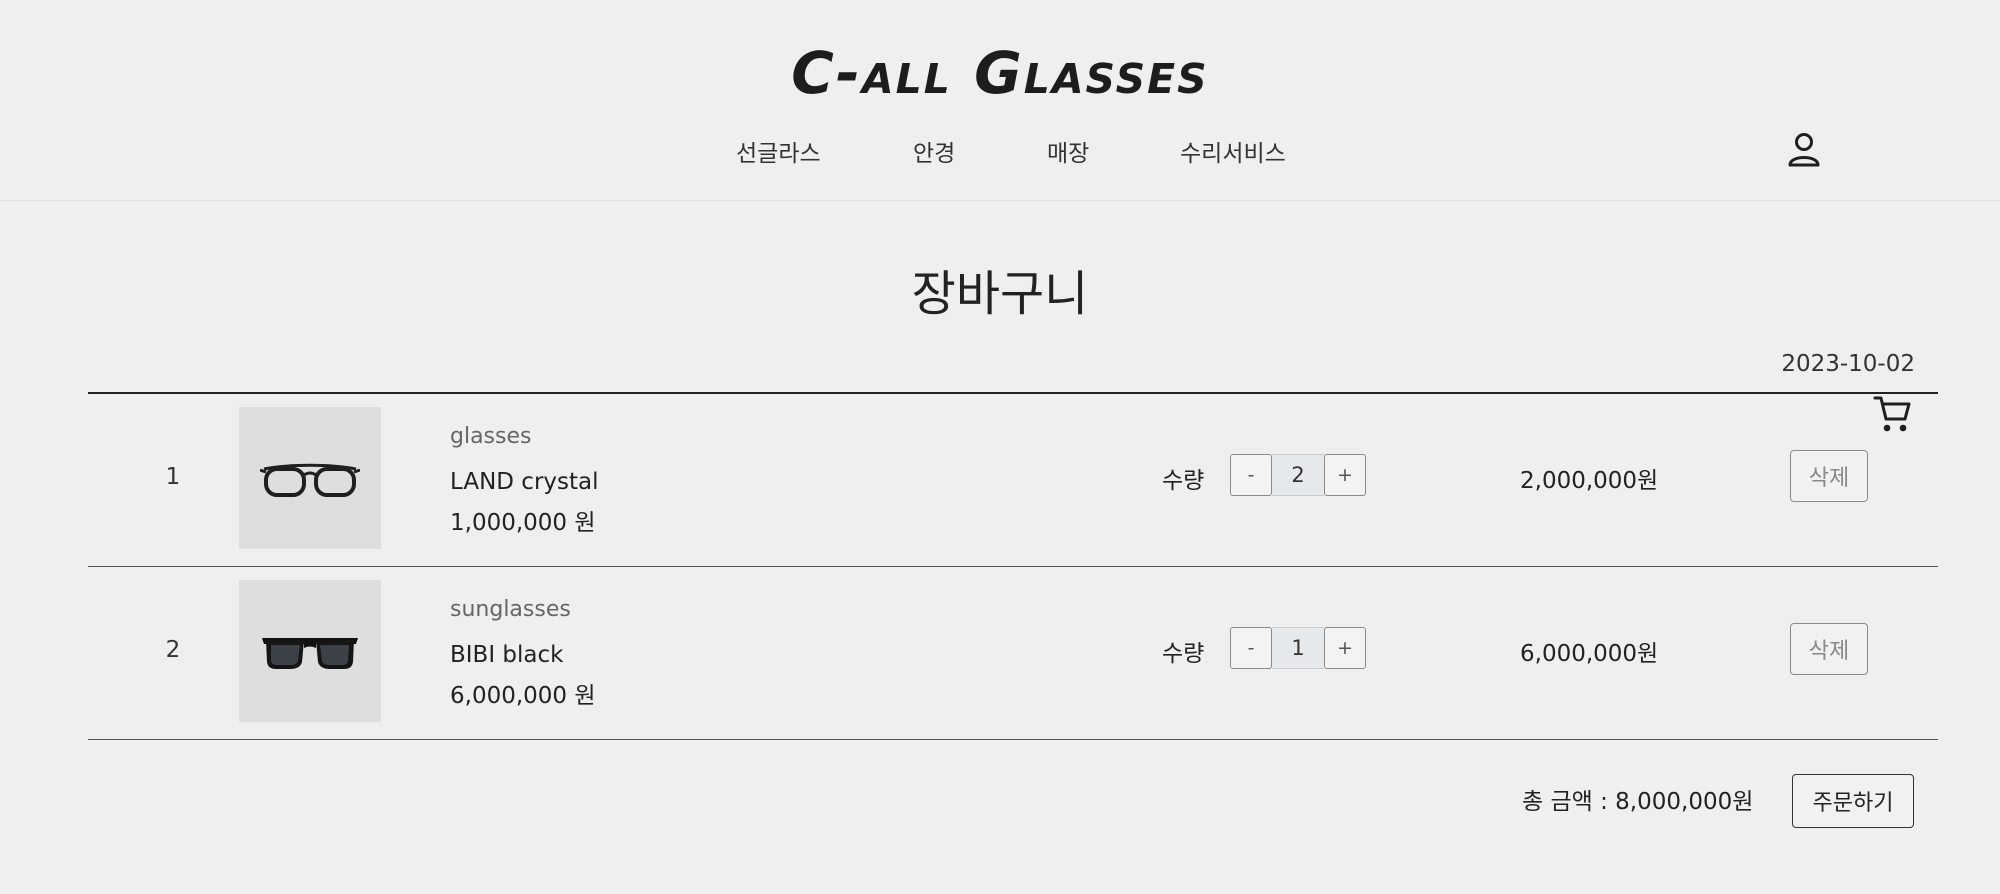 The width and height of the screenshot is (2000, 894). Describe the element at coordinates (1589, 654) in the screenshot. I see `line-total: 6,000,000원` at that location.